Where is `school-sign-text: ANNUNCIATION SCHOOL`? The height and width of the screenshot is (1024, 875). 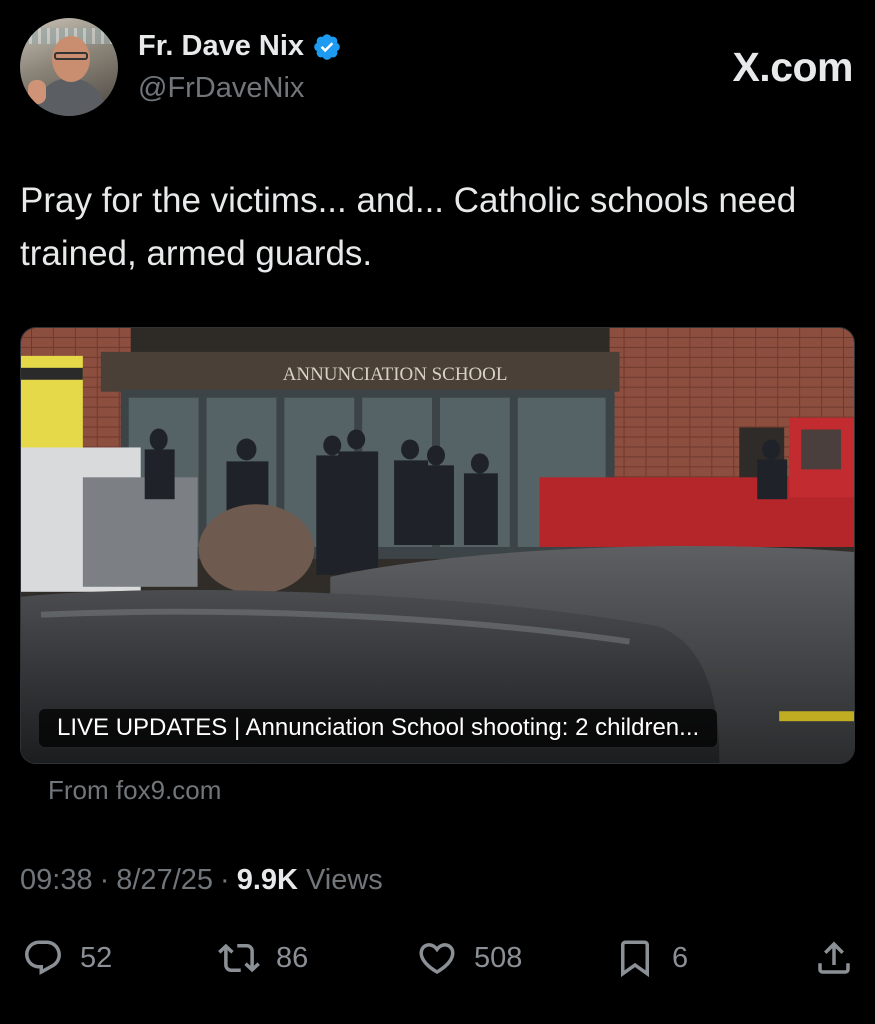
school-sign-text: ANNUNCIATION SCHOOL is located at coordinates (395, 374).